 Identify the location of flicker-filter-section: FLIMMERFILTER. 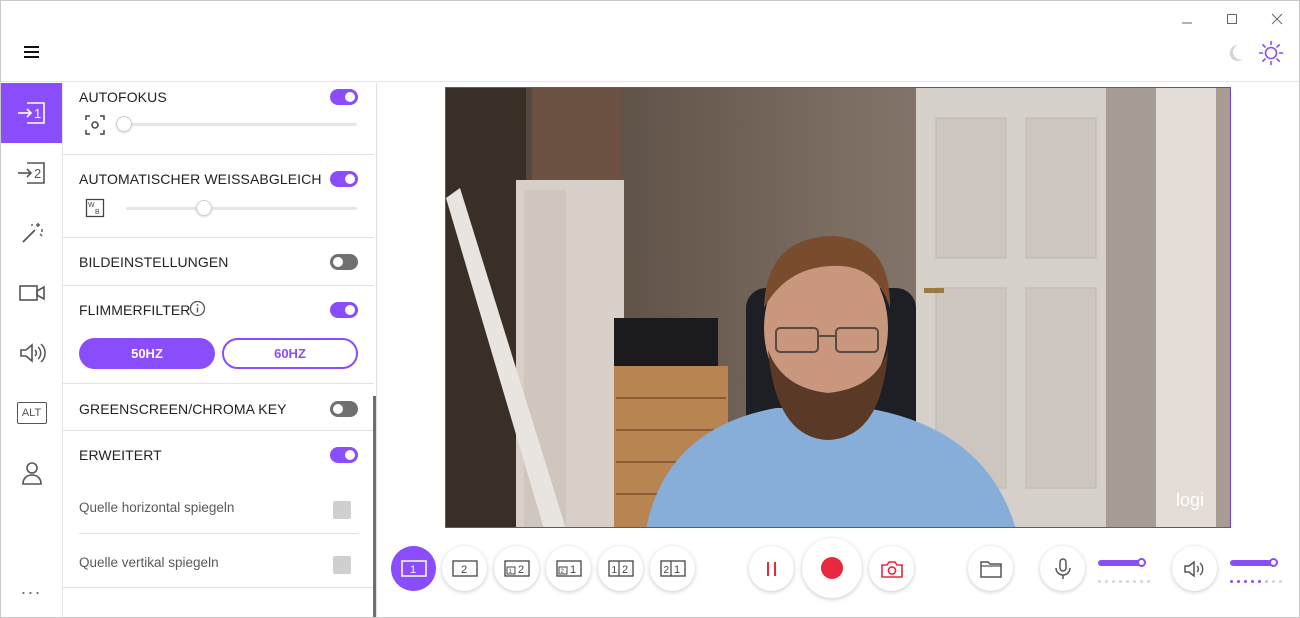
(218, 335).